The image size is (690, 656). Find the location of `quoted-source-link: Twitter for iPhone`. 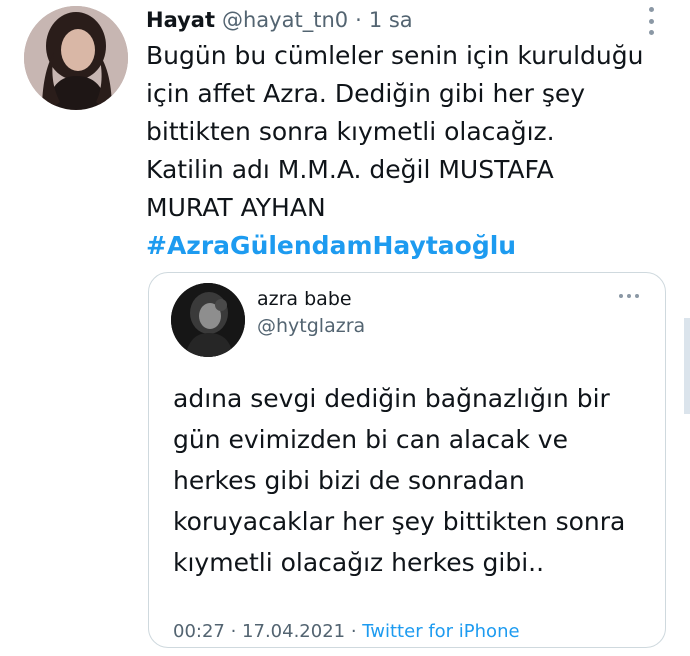

quoted-source-link: Twitter for iPhone is located at coordinates (440, 631).